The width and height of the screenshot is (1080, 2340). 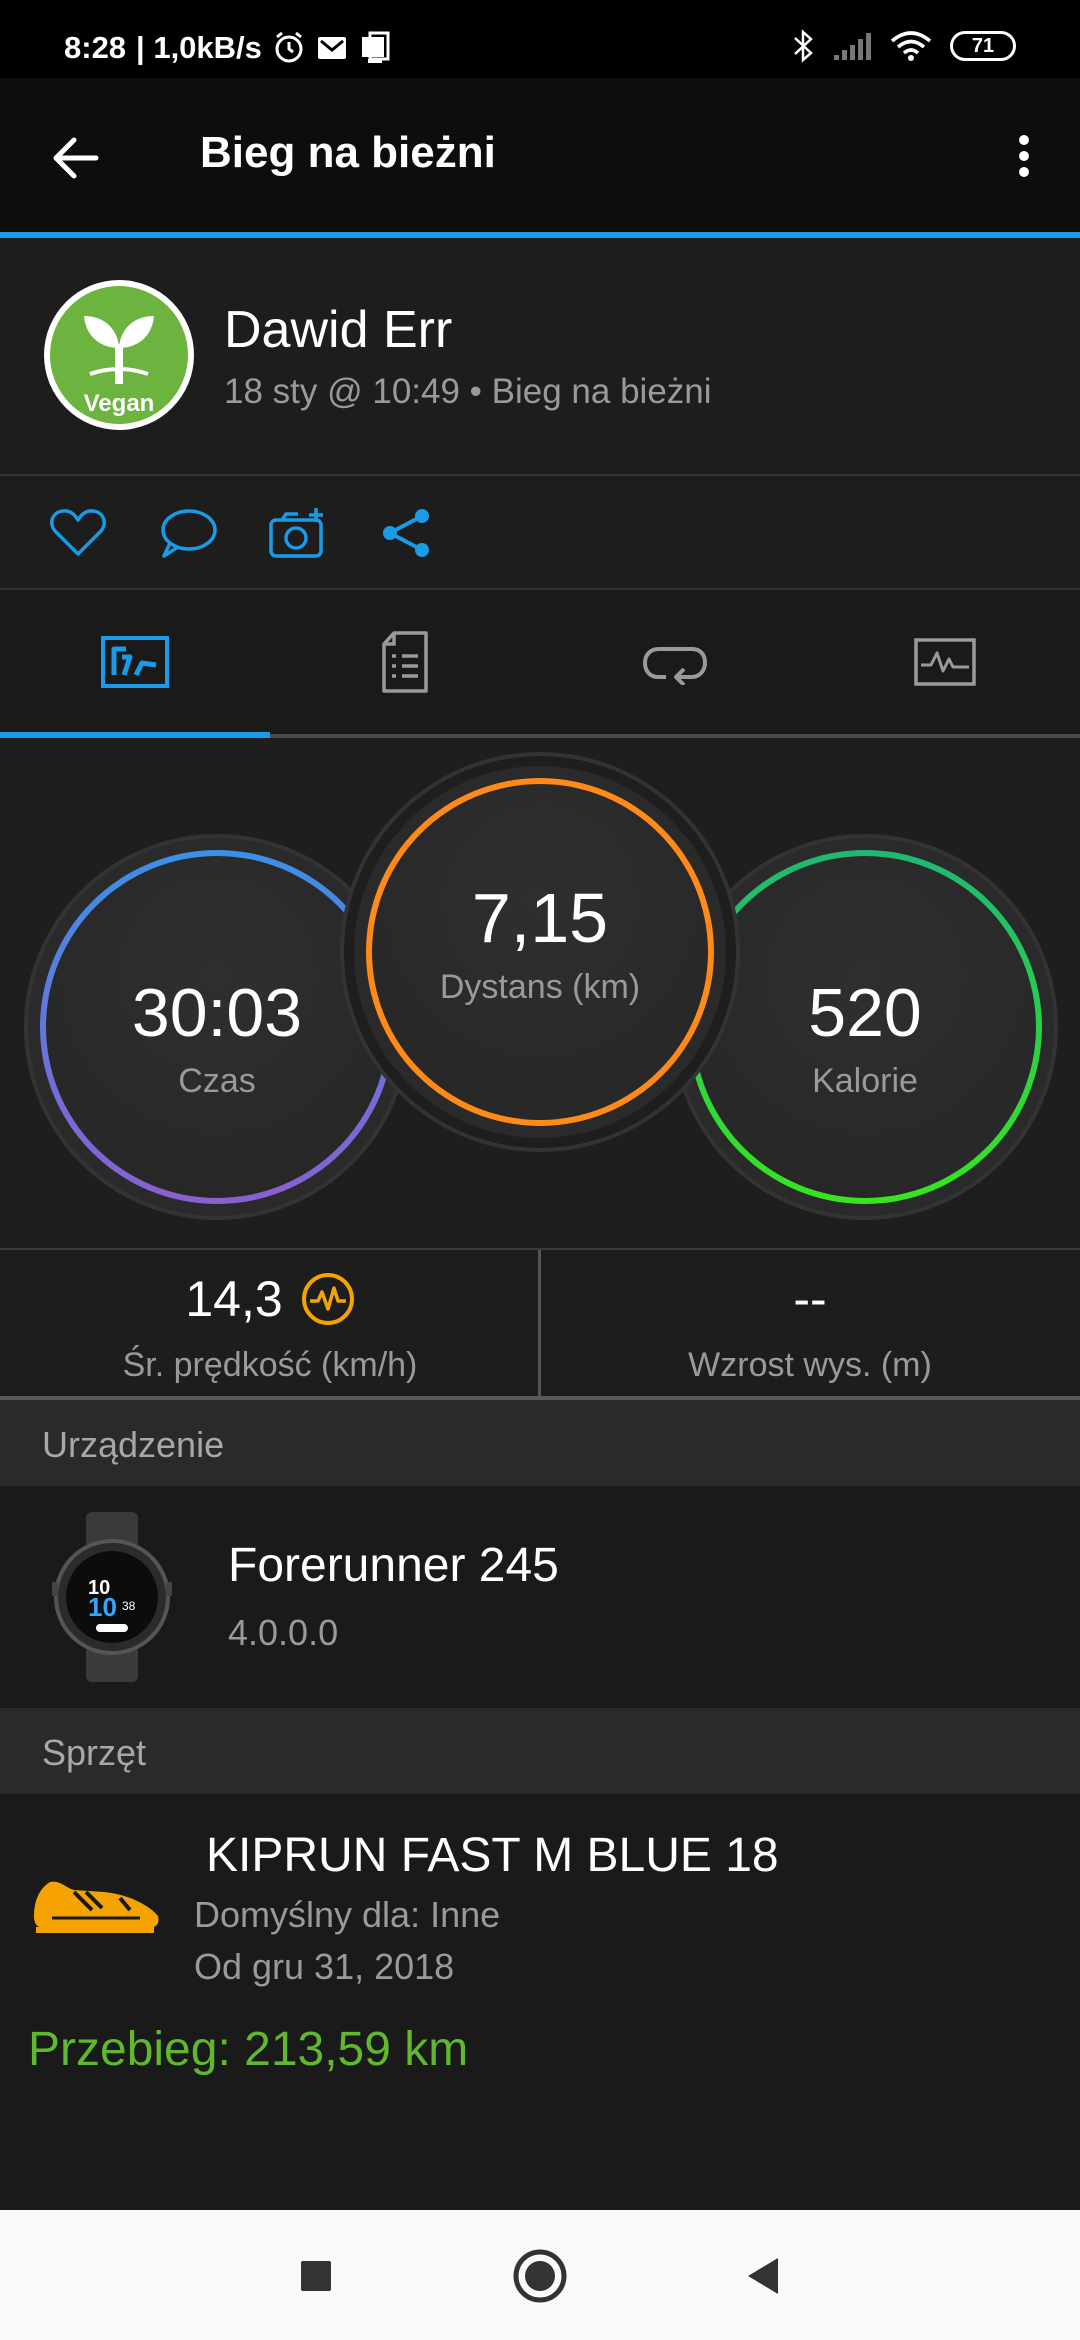 I want to click on like-button, so click(x=78, y=533).